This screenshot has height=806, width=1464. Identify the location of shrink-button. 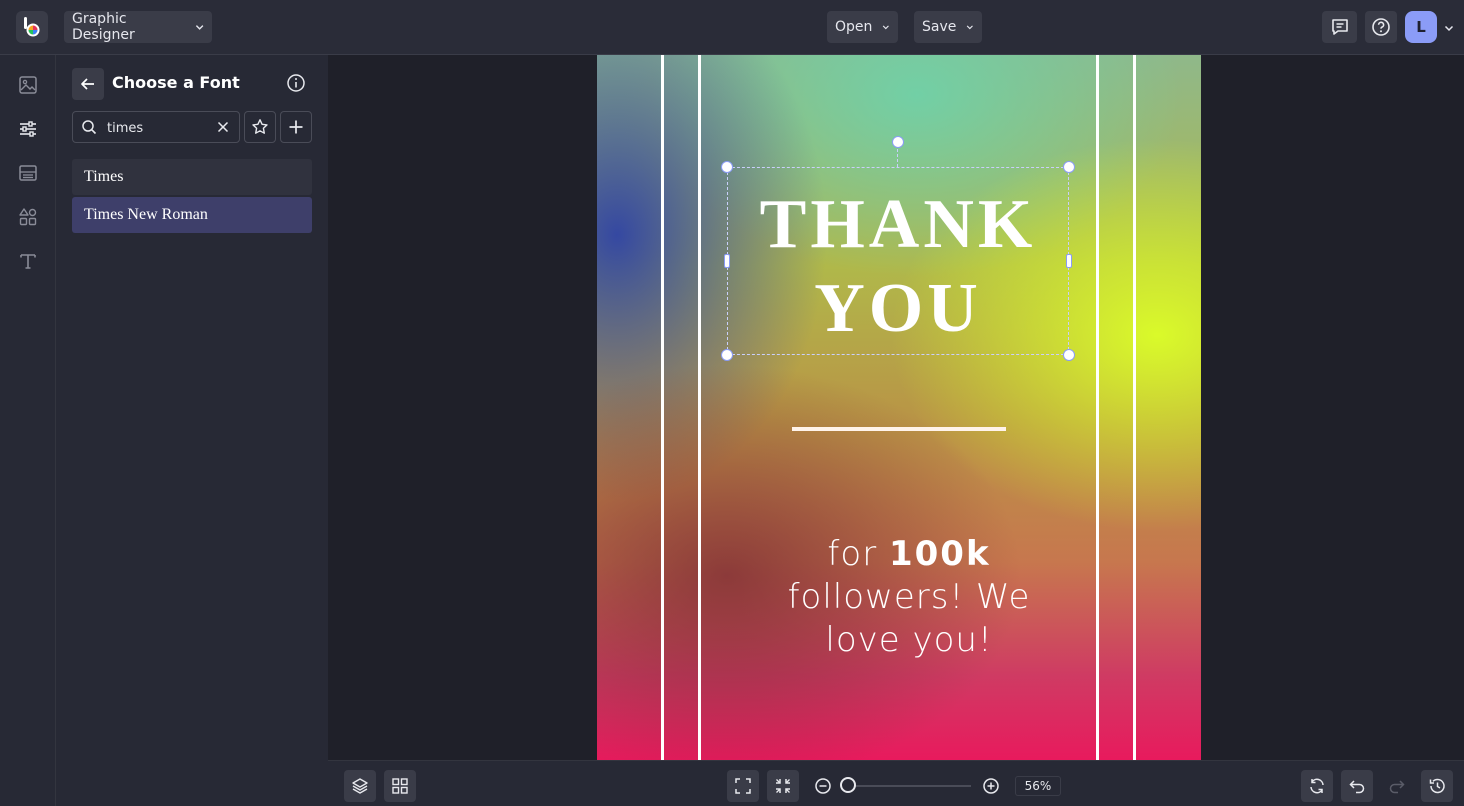
(783, 786).